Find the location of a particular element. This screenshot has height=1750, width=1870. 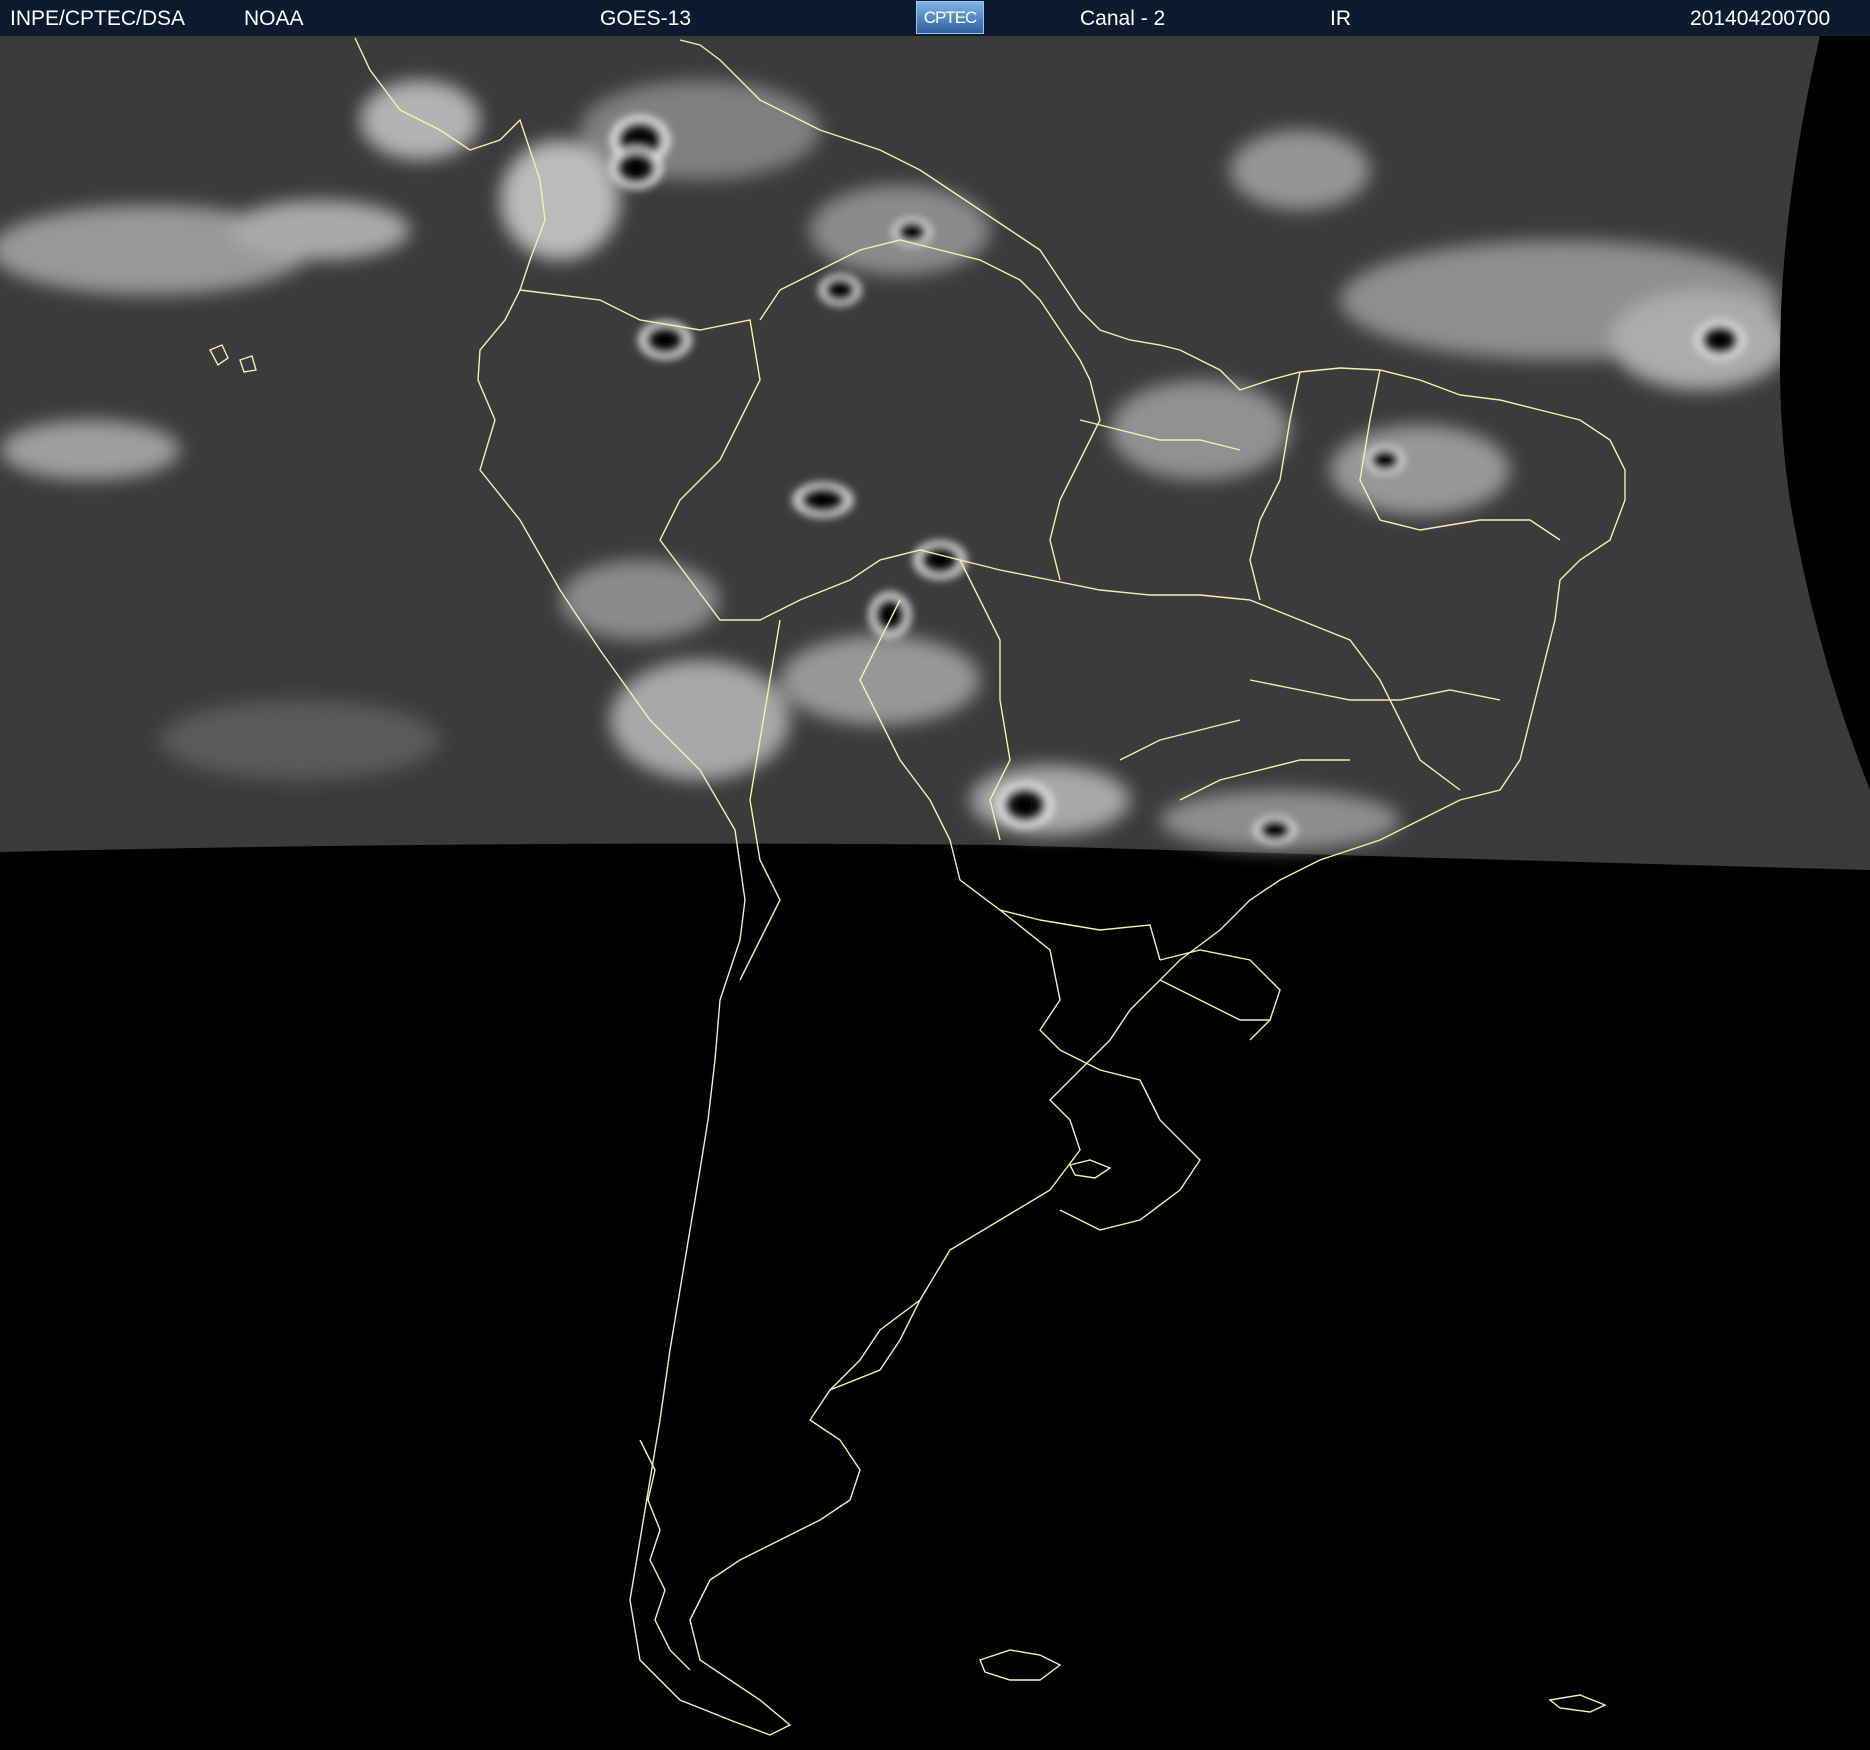

channel-label: Canal - 2 is located at coordinates (1123, 18).